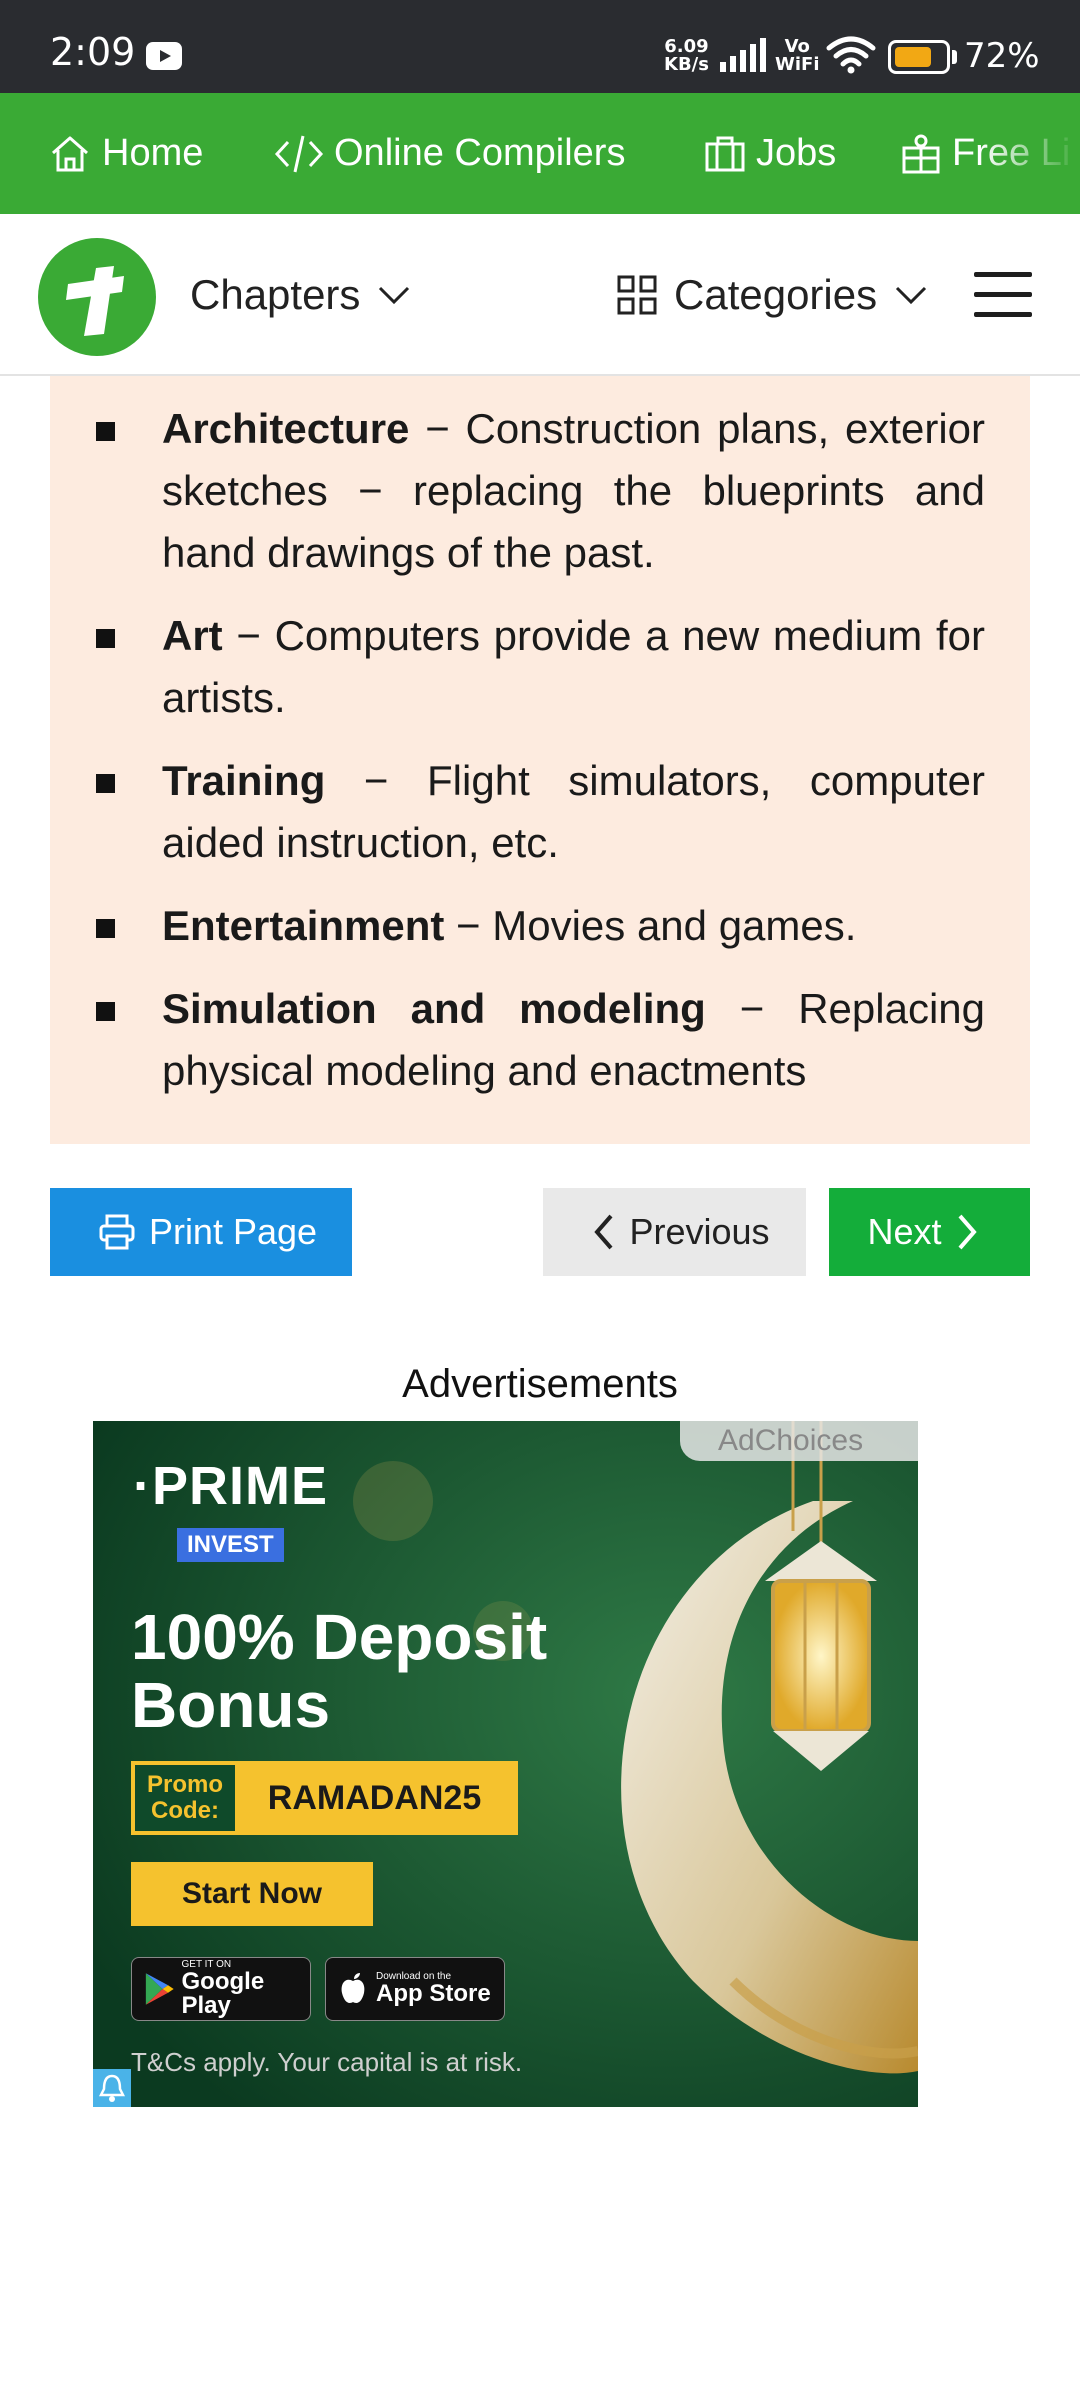  Describe the element at coordinates (603, 1232) in the screenshot. I see `chevron-left-icon` at that location.